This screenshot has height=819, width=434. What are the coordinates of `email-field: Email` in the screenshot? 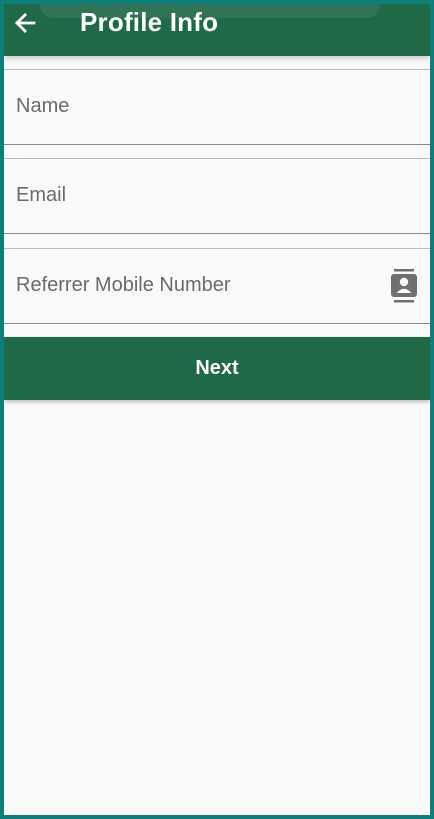 It's located at (217, 196).